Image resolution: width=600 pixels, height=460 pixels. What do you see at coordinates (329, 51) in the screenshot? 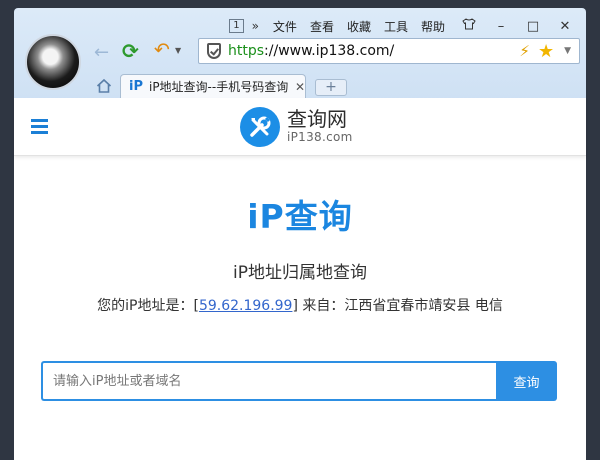
I see `url-rest: ://www.ip138.com/` at bounding box center [329, 51].